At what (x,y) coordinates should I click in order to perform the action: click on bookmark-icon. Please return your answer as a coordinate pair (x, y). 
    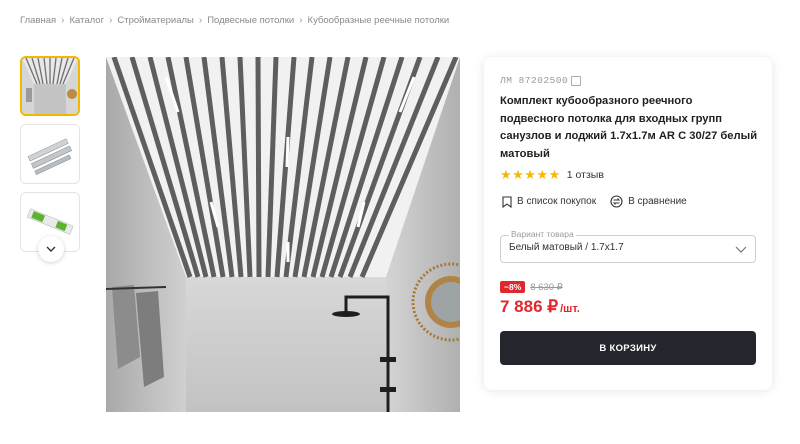
    Looking at the image, I should click on (507, 201).